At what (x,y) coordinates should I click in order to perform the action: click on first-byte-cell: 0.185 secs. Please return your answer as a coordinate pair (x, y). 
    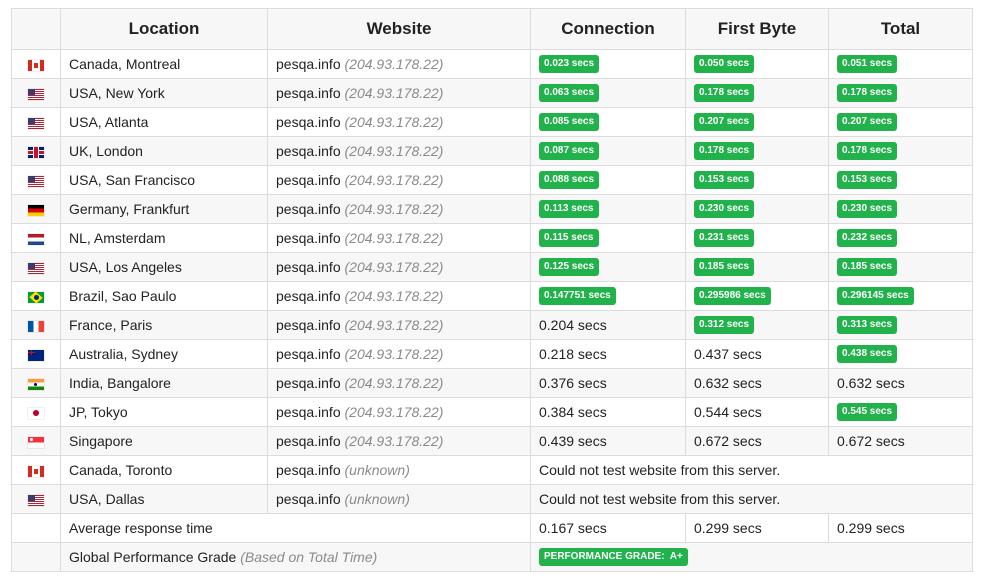
    Looking at the image, I should click on (757, 267).